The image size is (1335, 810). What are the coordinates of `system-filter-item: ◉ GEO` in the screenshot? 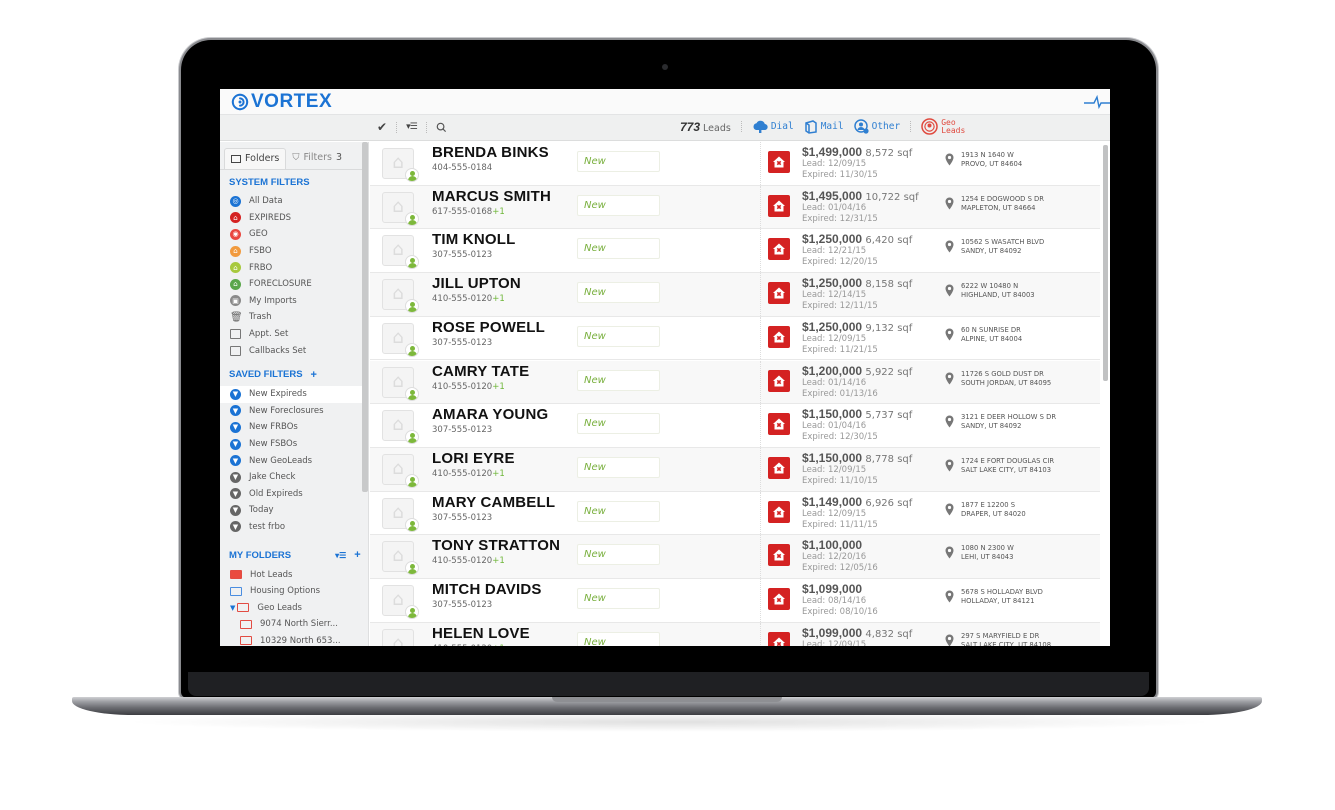 It's located at (294, 234).